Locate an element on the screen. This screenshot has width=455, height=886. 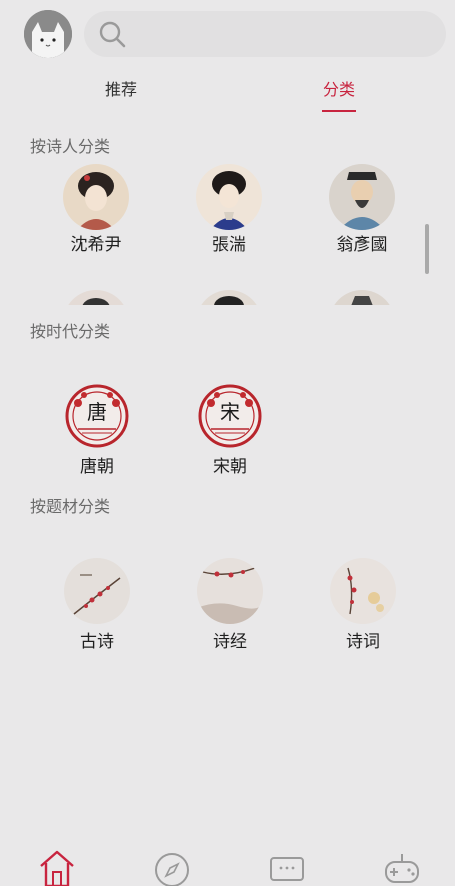
active-tab-indicator is located at coordinates (339, 111).